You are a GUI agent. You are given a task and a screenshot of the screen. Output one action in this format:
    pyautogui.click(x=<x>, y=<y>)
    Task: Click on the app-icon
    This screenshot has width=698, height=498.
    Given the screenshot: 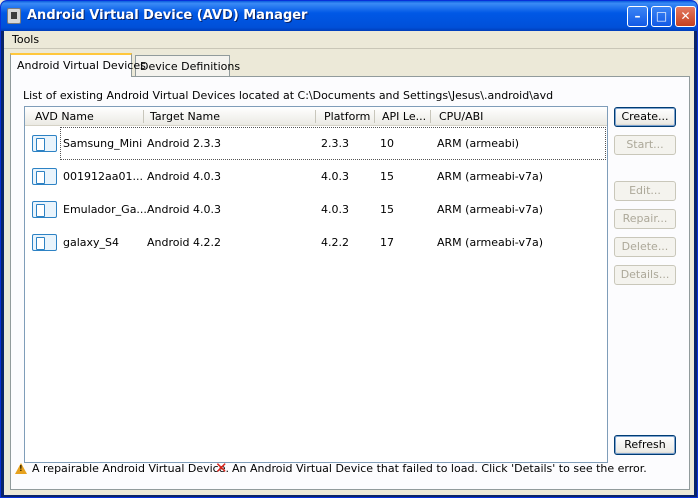 What is the action you would take?
    pyautogui.click(x=14, y=16)
    